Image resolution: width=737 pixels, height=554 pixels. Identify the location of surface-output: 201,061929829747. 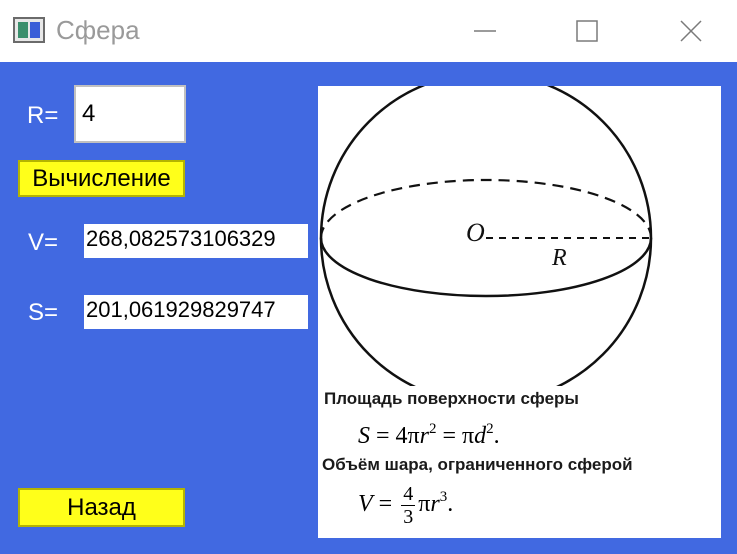
(196, 312).